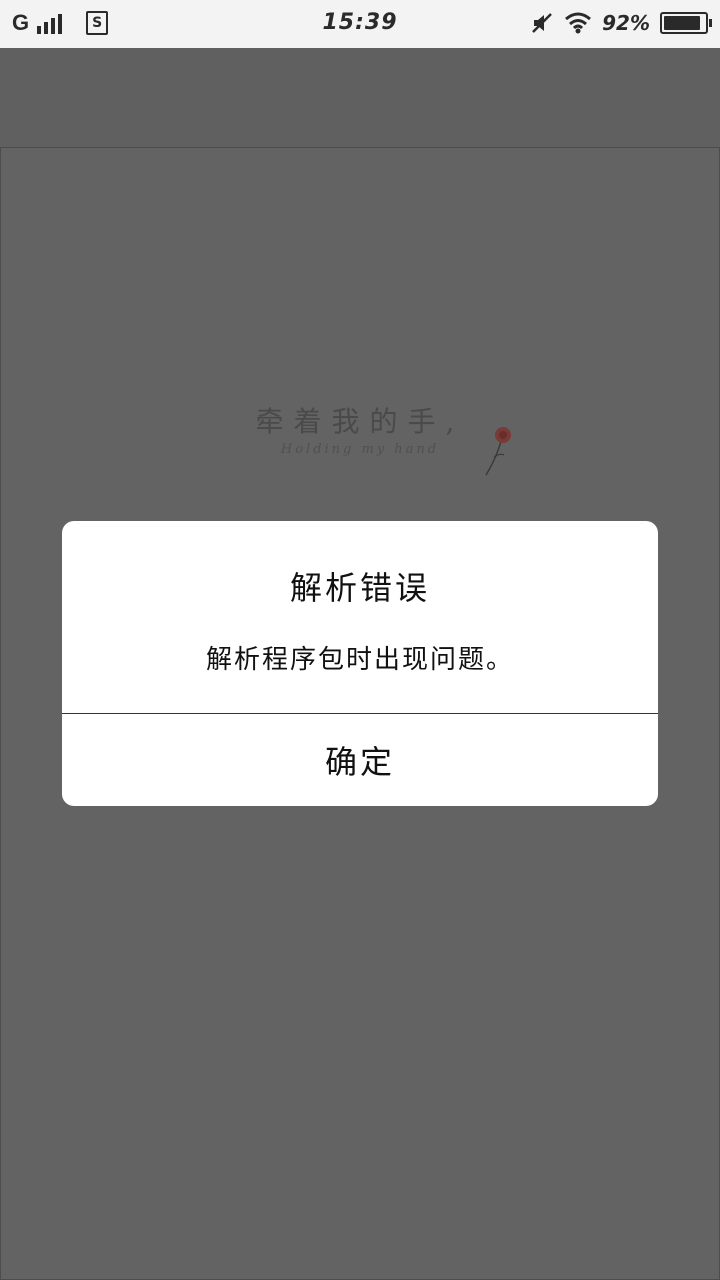  Describe the element at coordinates (359, 588) in the screenshot. I see `dialog-title: 解析错误` at that location.